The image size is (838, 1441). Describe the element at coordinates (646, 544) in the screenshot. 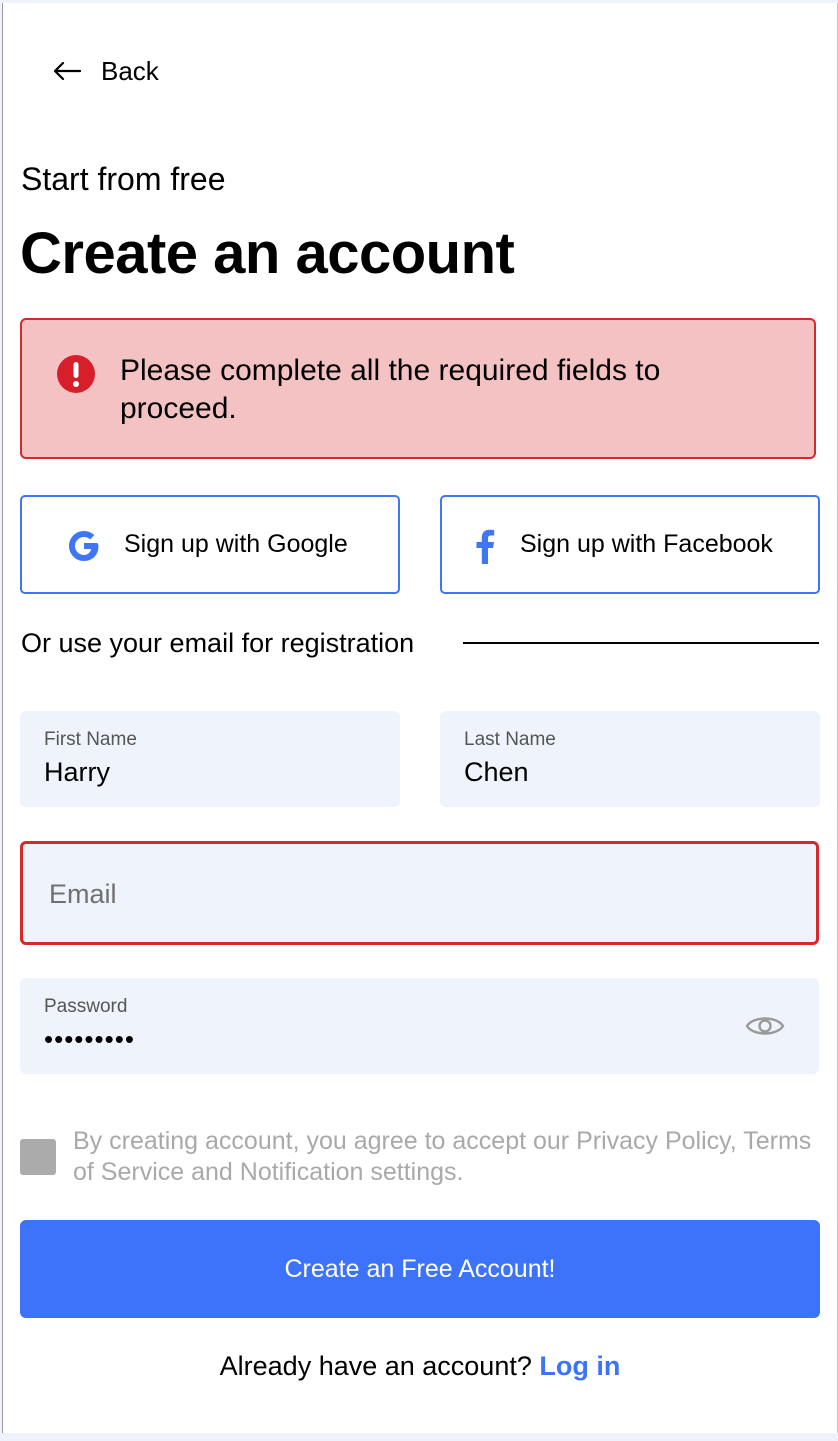

I see `facebook-signup-label: Sign up with Facebook` at that location.